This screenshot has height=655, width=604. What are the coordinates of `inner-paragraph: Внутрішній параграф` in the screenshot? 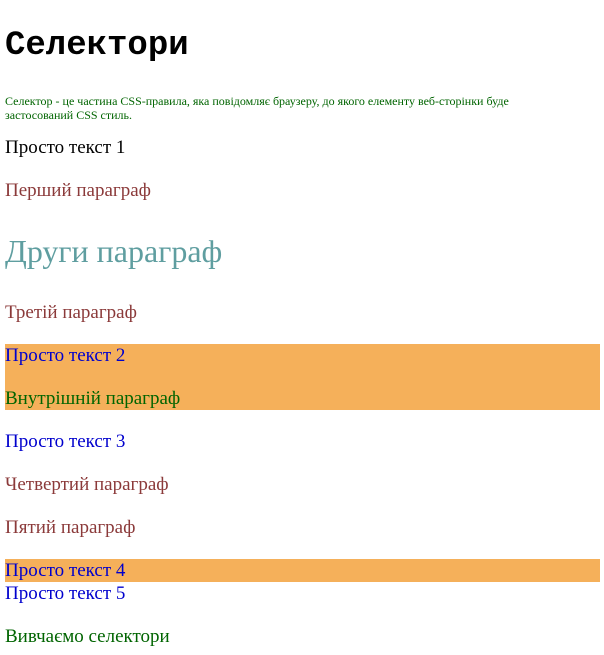 It's located at (93, 398).